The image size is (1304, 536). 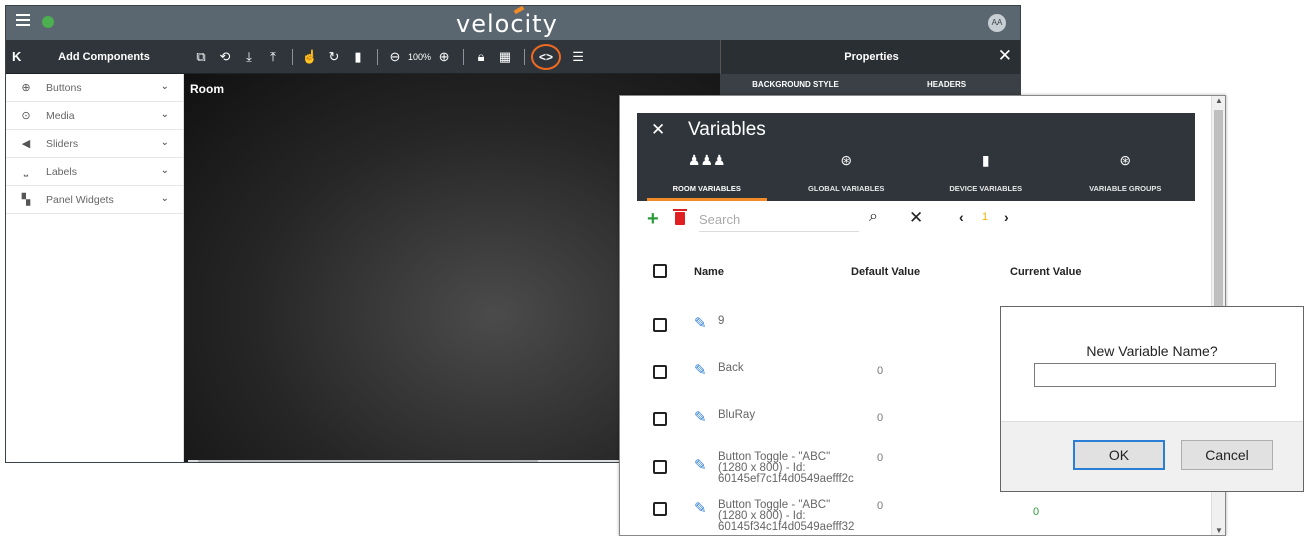 What do you see at coordinates (846, 188) in the screenshot?
I see `tab-label: GLOBAL VARIABLES` at bounding box center [846, 188].